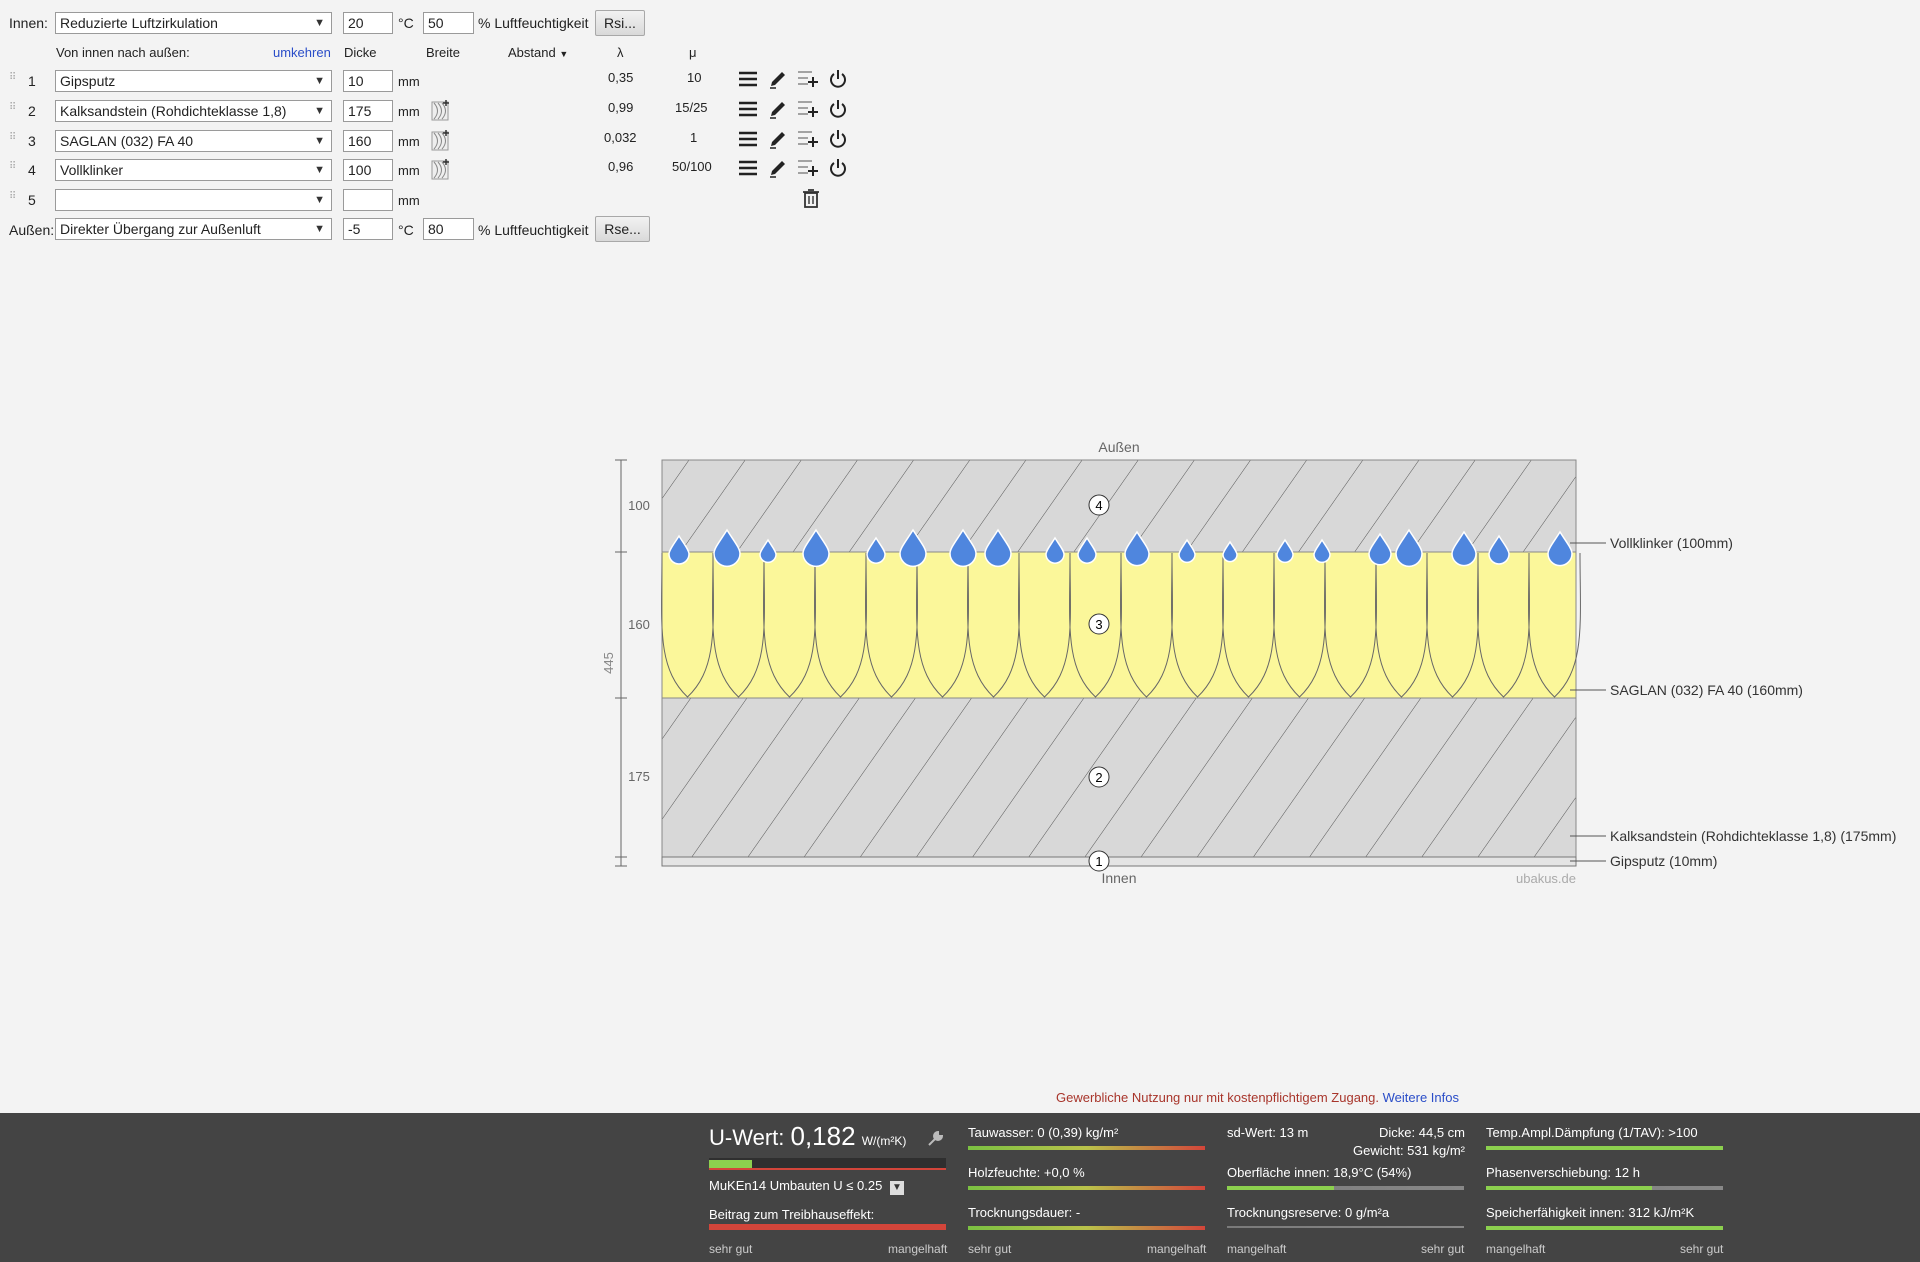 Image resolution: width=1920 pixels, height=1262 pixels. I want to click on surface-temp-bar, so click(1345, 1188).